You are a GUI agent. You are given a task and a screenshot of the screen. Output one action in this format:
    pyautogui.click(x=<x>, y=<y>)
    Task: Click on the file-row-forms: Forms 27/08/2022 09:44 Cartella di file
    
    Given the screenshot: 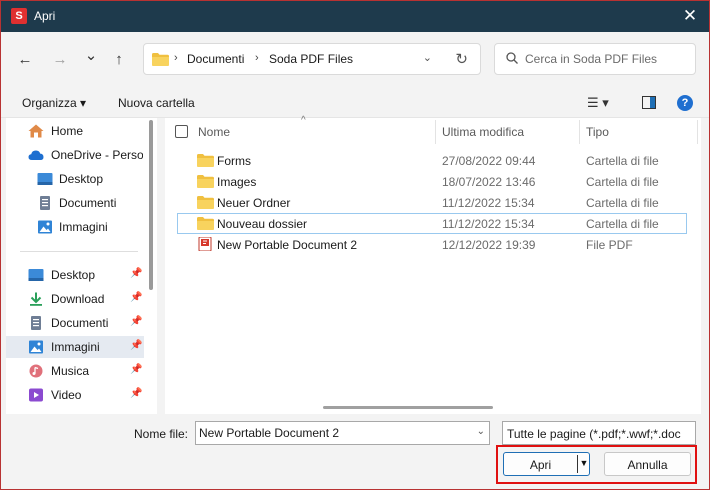 What is the action you would take?
    pyautogui.click(x=432, y=160)
    